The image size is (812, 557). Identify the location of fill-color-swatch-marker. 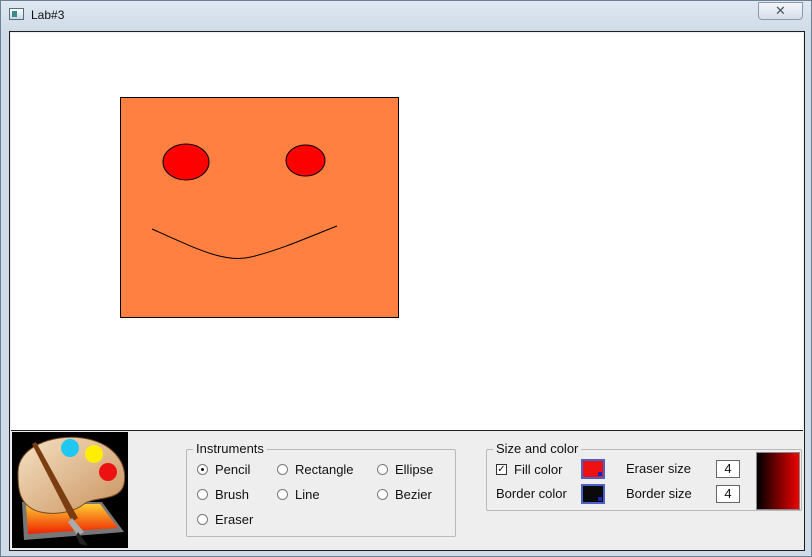
(600, 474).